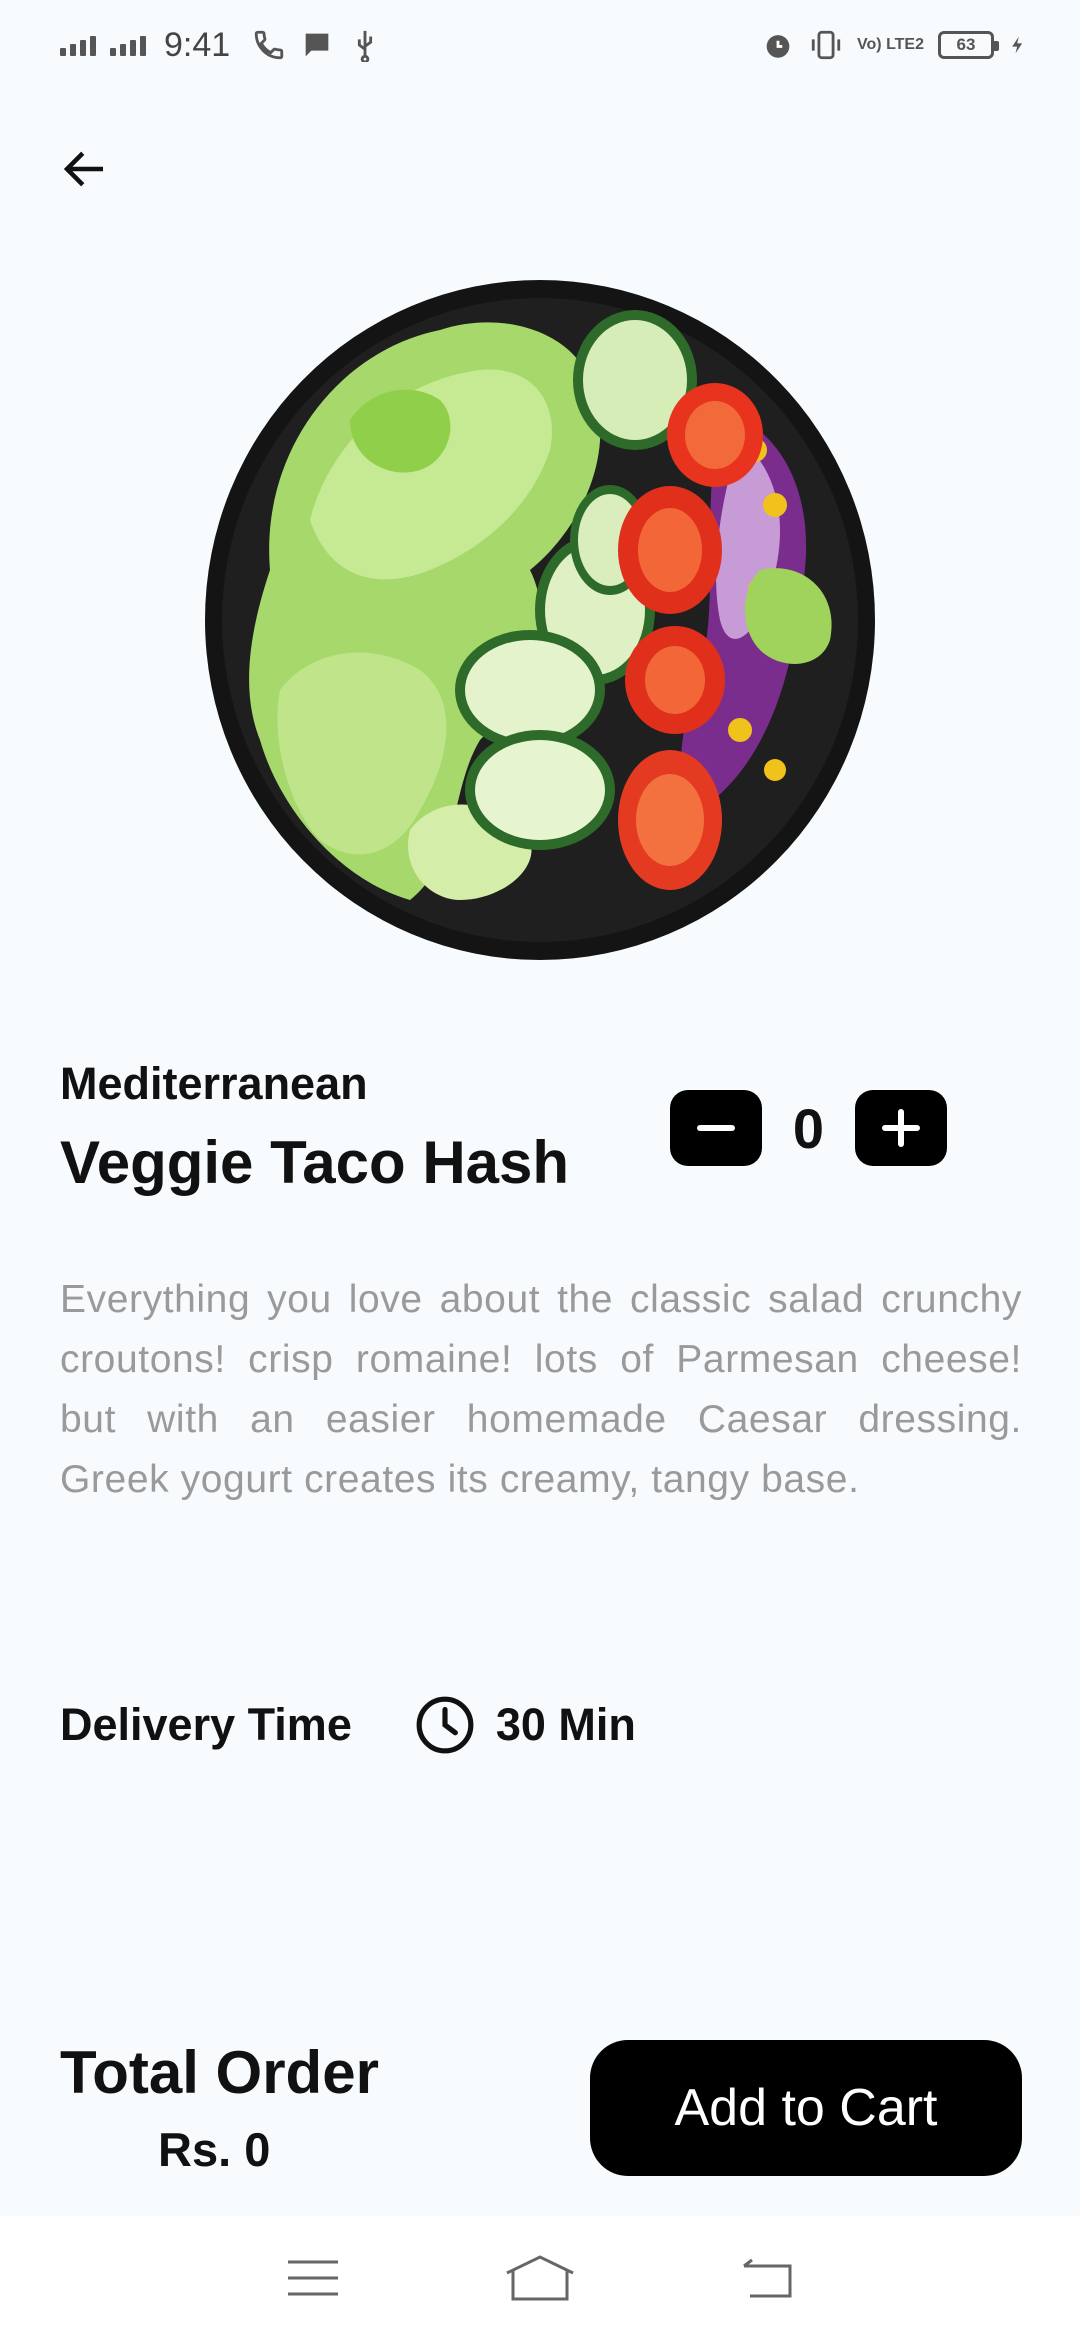 The image size is (1080, 2340). I want to click on decrease-quantity-button, so click(716, 1128).